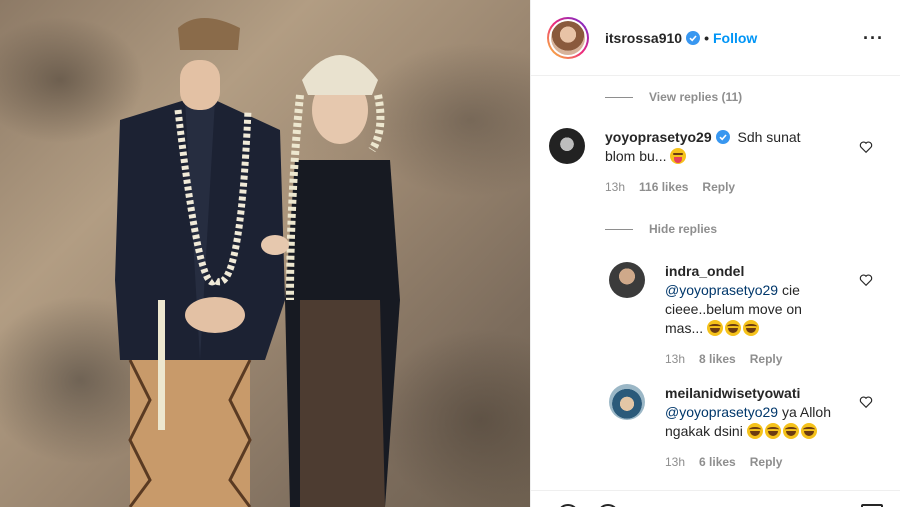 The height and width of the screenshot is (507, 900). I want to click on tongue-emoji-icon, so click(678, 156).